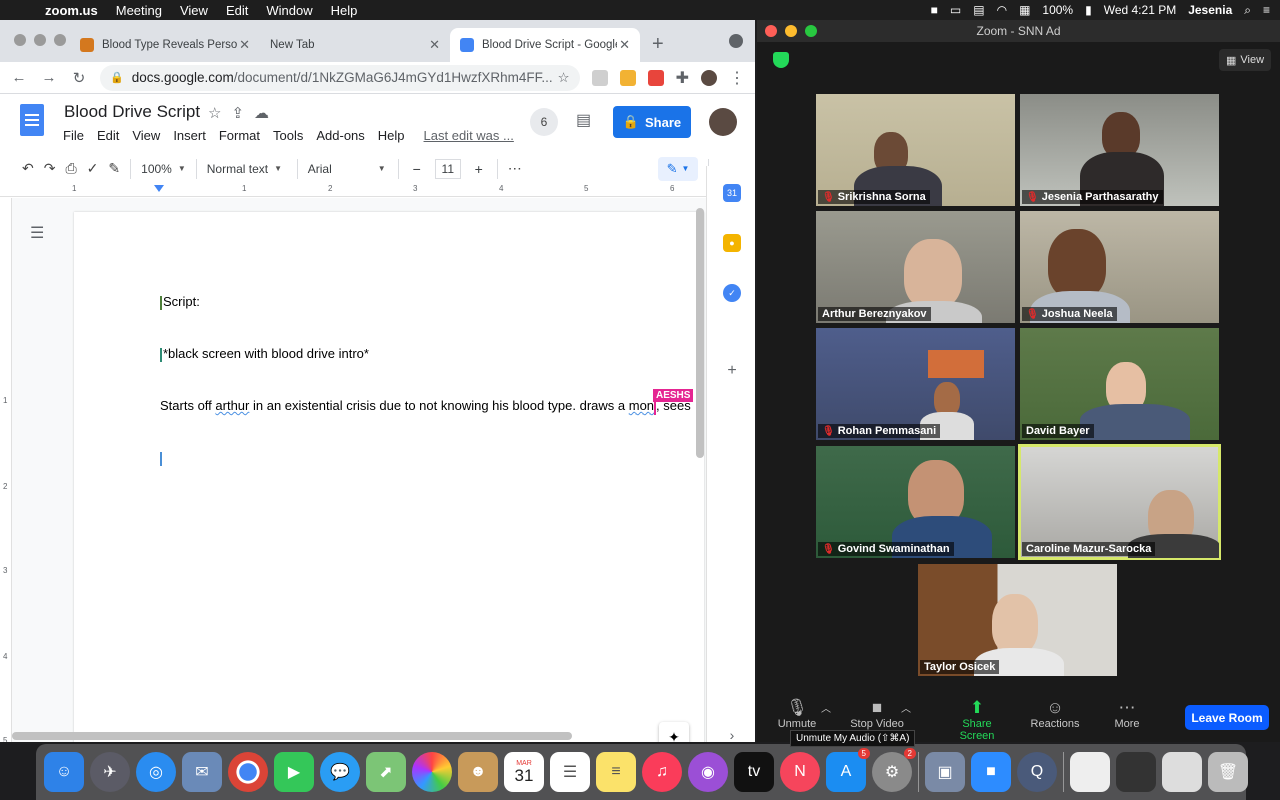 The image size is (1280, 800). What do you see at coordinates (292, 736) in the screenshot?
I see `horizontal-scrollbar` at bounding box center [292, 736].